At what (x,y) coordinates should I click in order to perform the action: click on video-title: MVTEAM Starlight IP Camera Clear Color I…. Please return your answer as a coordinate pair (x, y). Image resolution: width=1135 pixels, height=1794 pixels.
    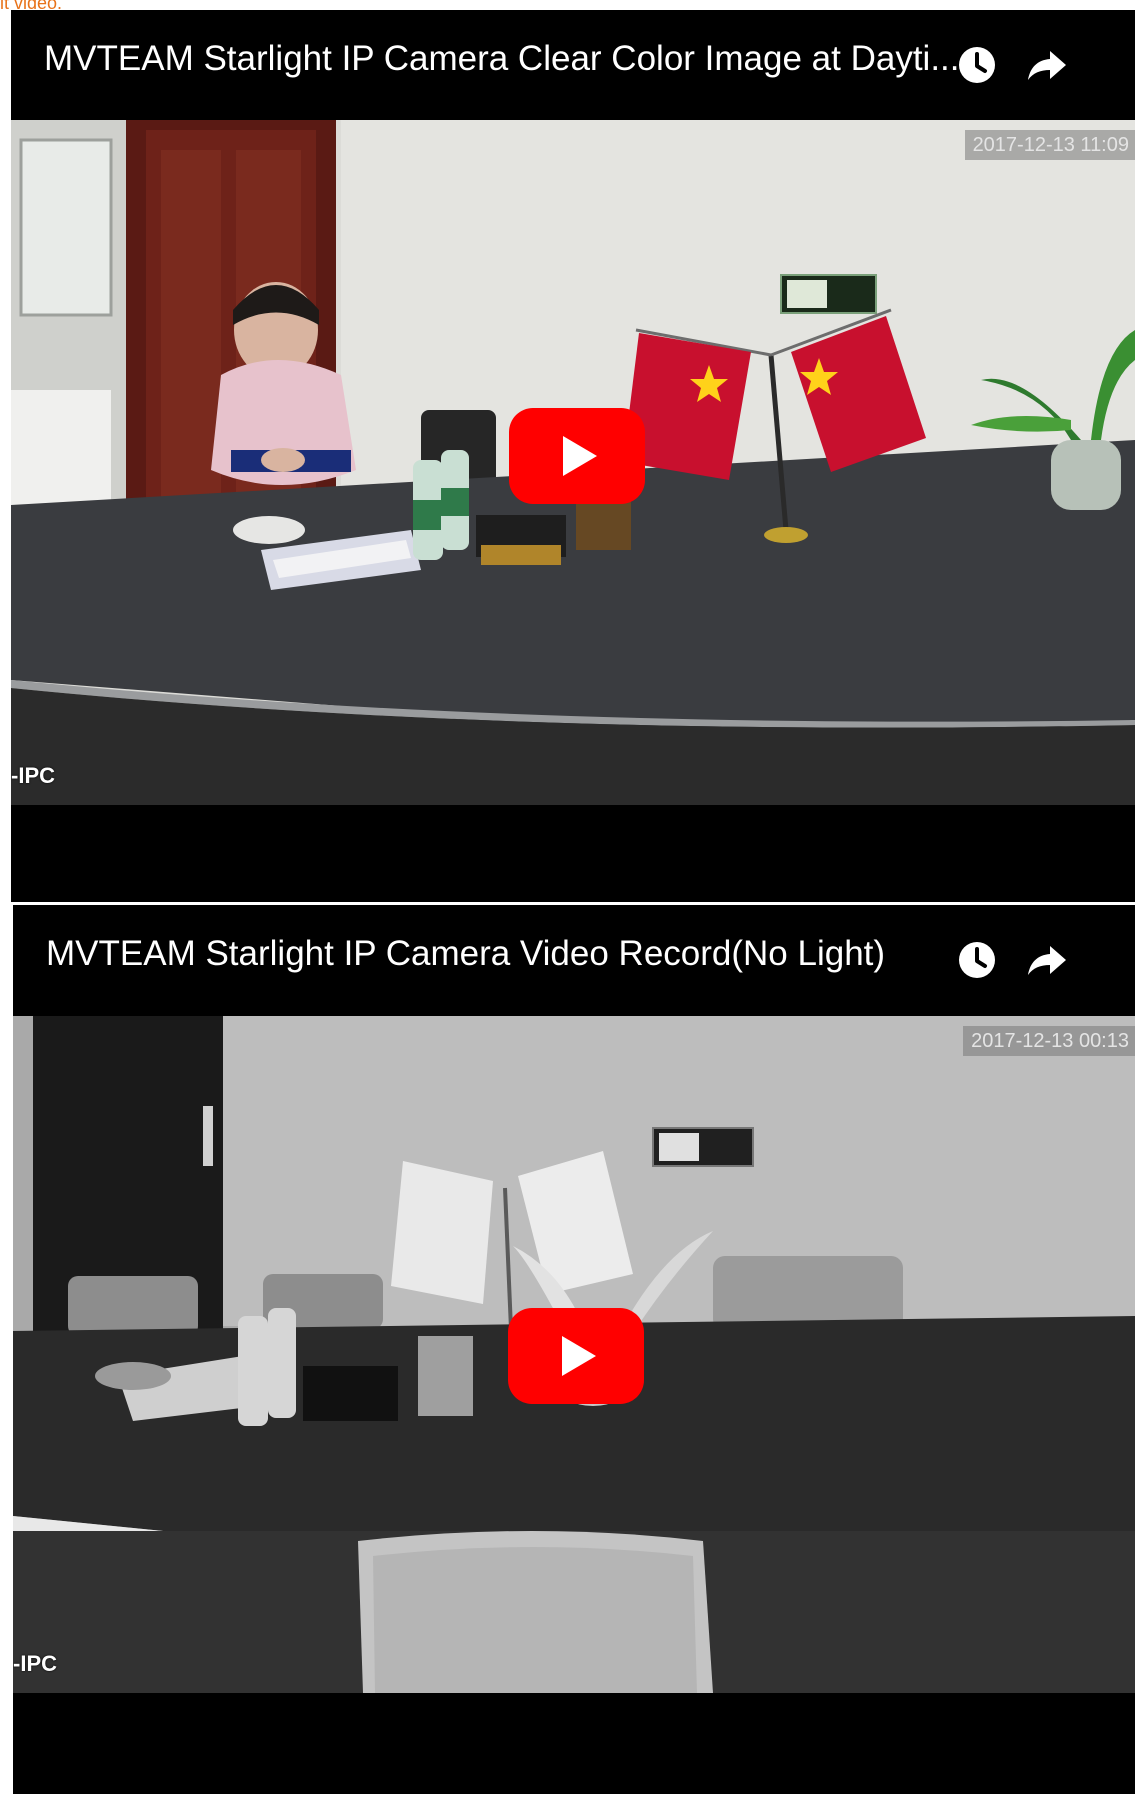
    Looking at the image, I should click on (514, 59).